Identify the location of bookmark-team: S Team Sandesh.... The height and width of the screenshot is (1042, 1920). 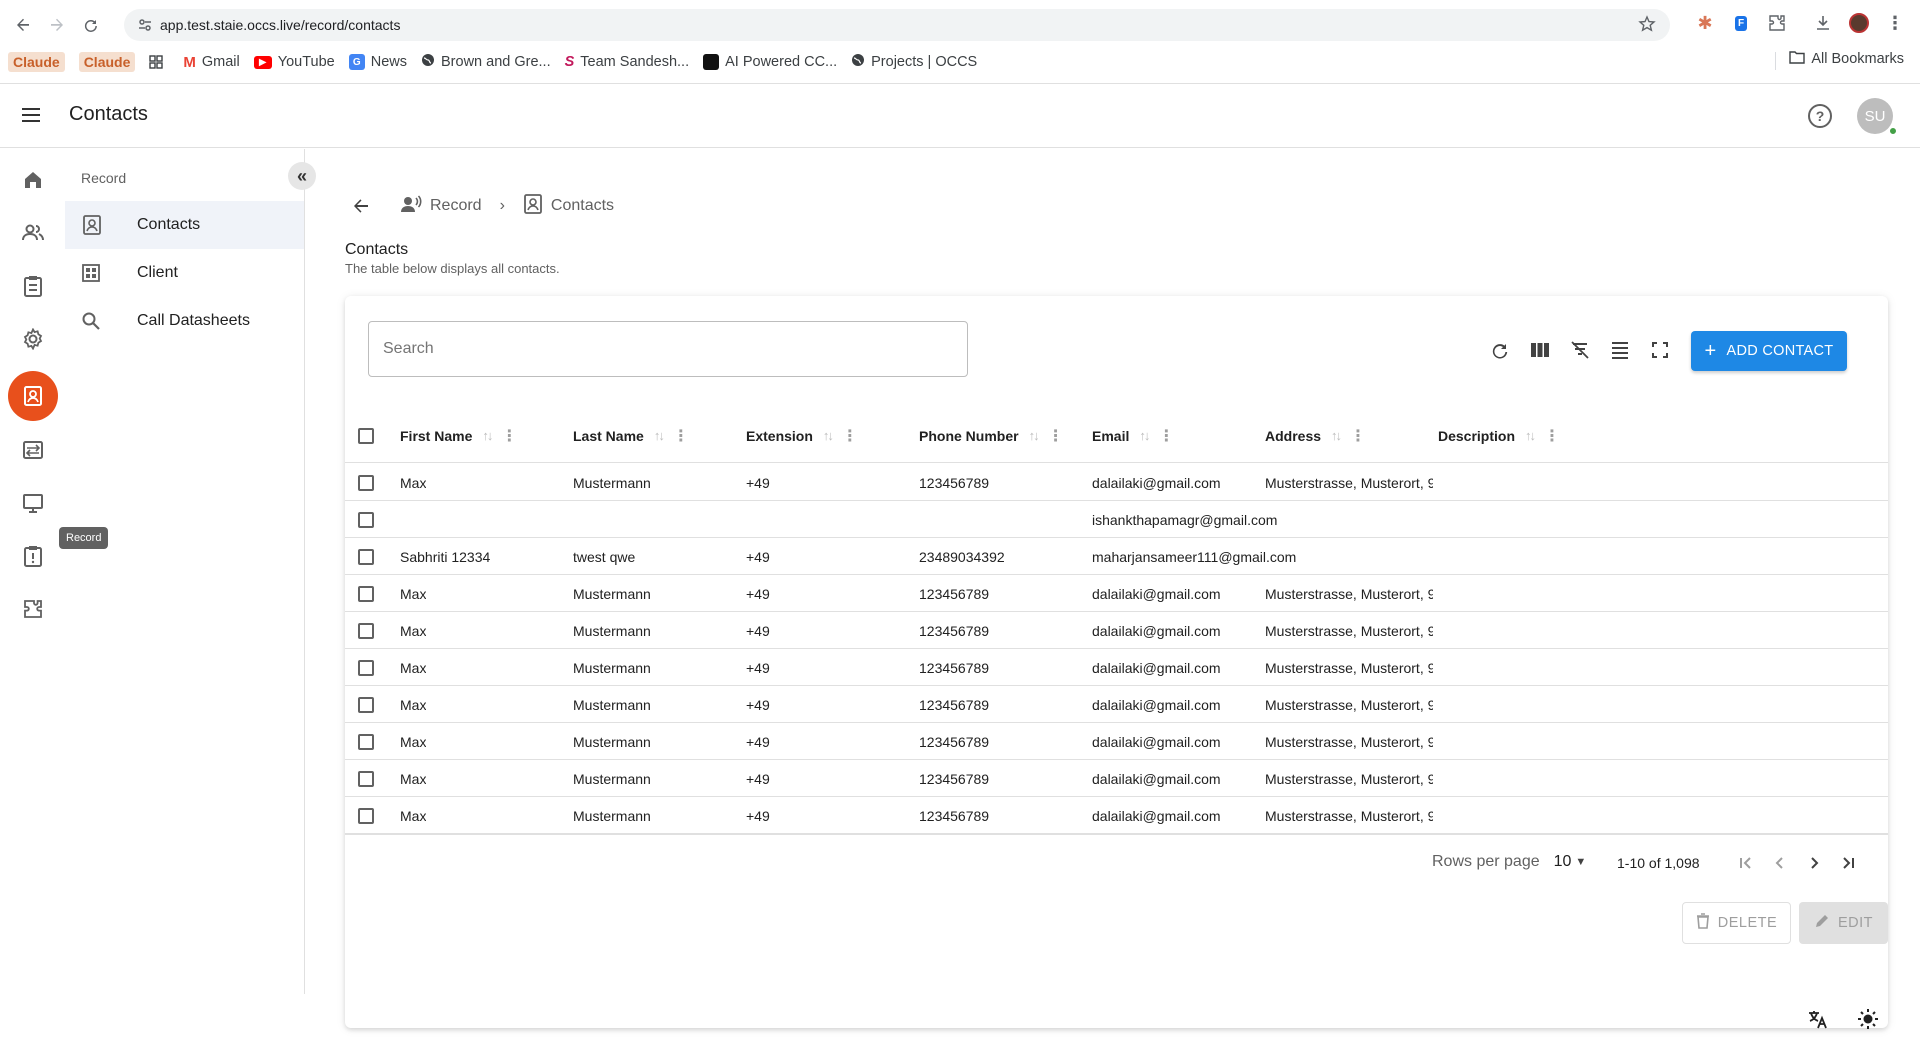
(627, 62).